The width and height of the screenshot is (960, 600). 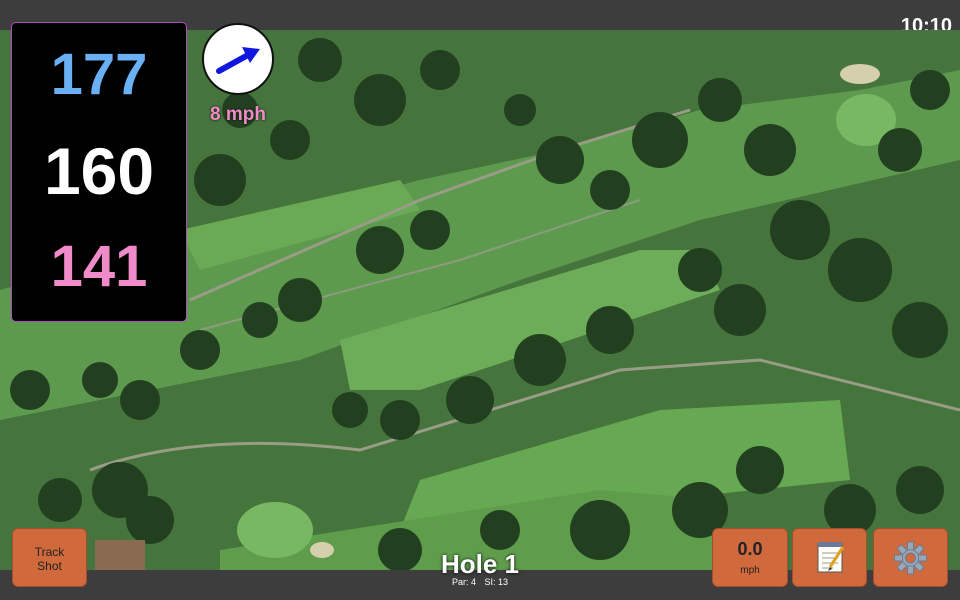 I want to click on hole-info: Par: 4 SI: 13, so click(x=480, y=582).